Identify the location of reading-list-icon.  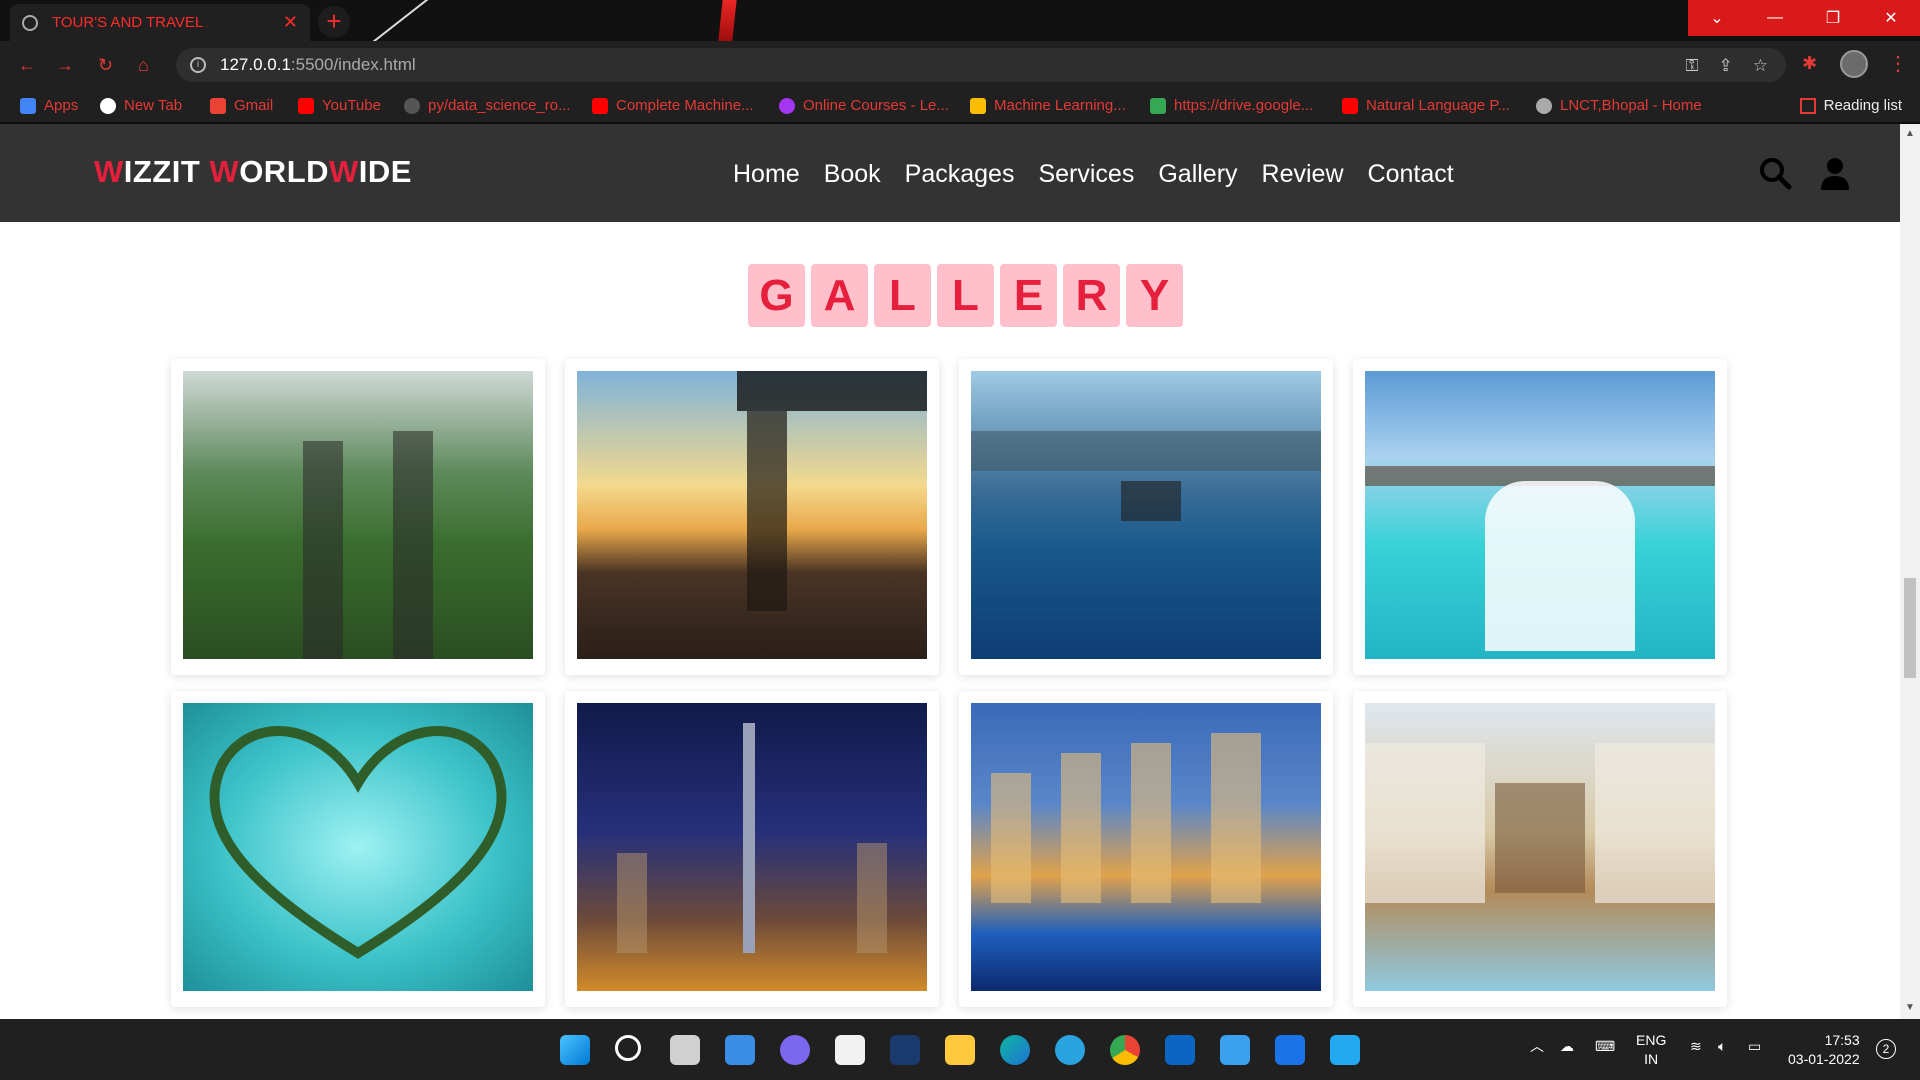
(1807, 105).